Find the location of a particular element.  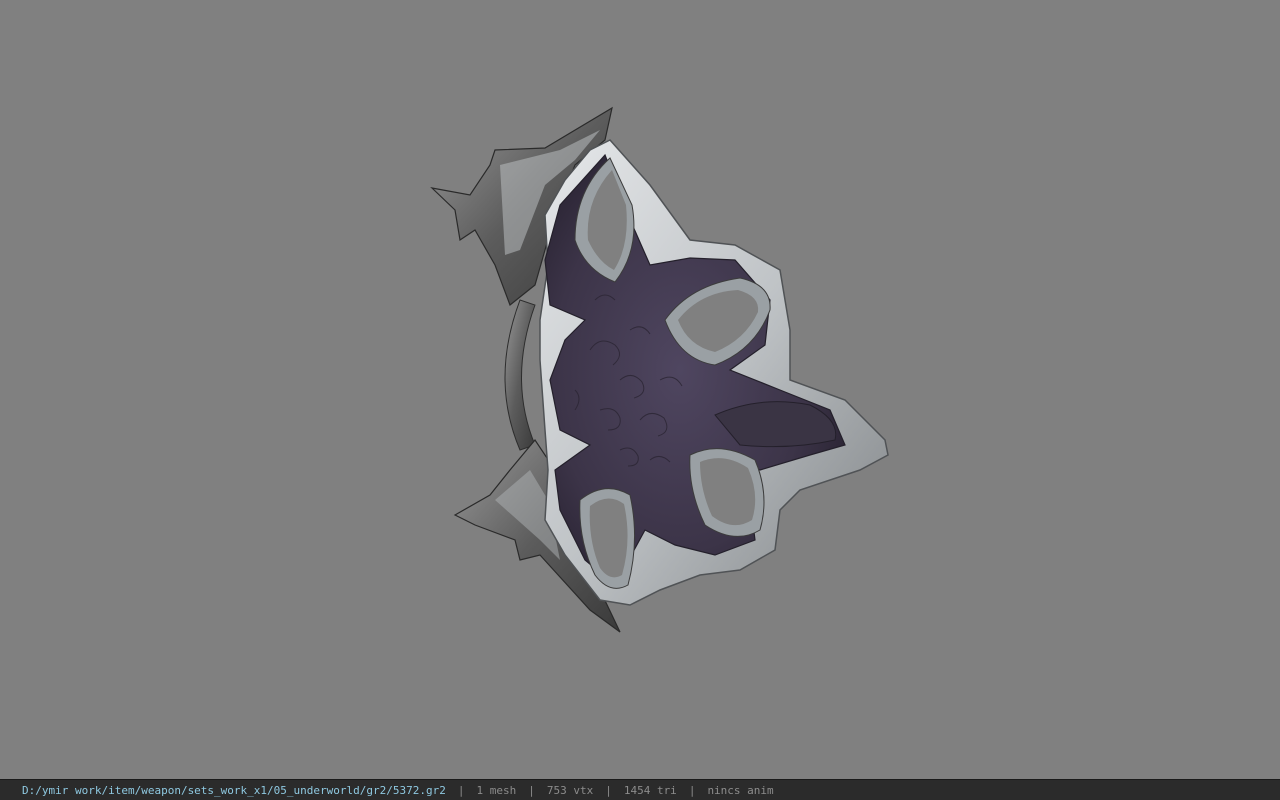

vertex-count: 753 vtx is located at coordinates (570, 790).